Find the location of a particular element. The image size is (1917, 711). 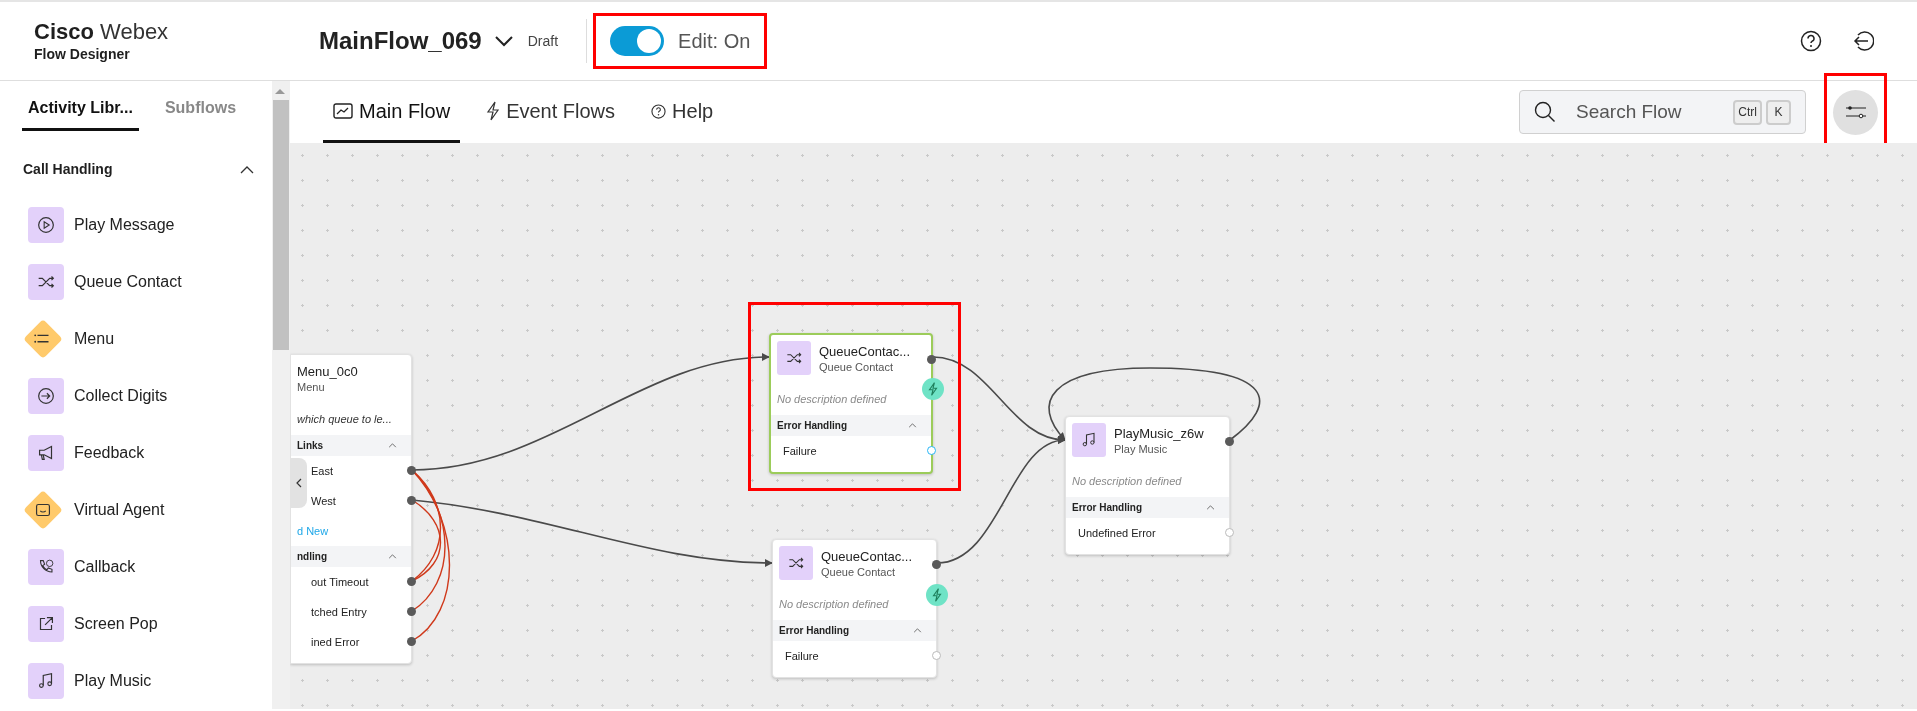

sign-out-icon is located at coordinates (1863, 41).